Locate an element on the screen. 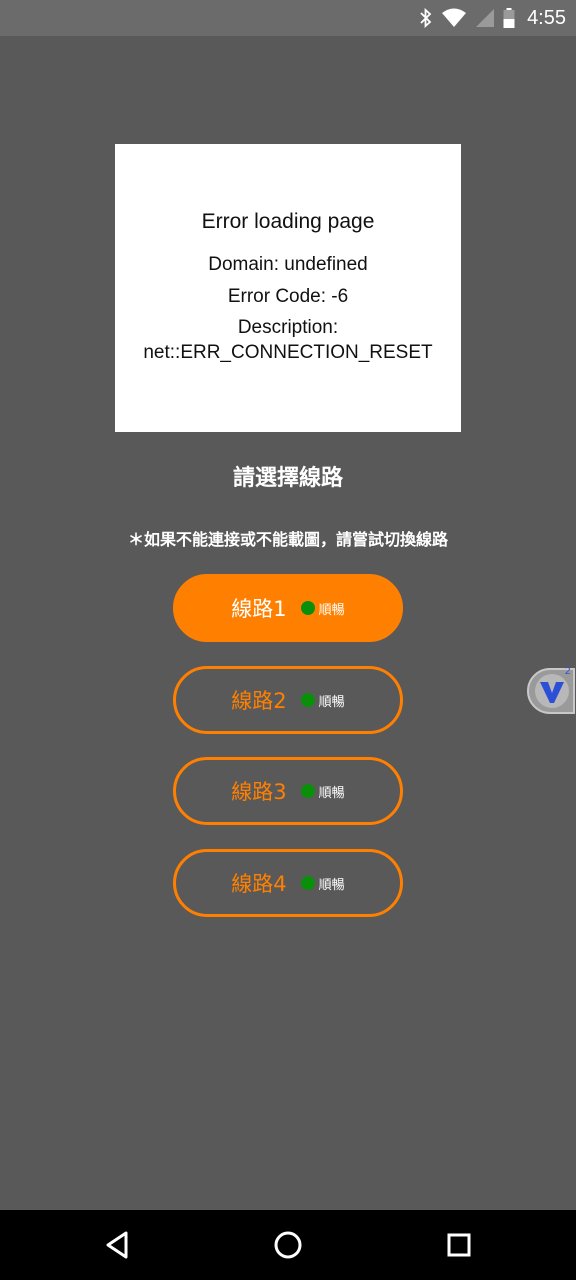  status-icons: 4:55 is located at coordinates (492, 18).